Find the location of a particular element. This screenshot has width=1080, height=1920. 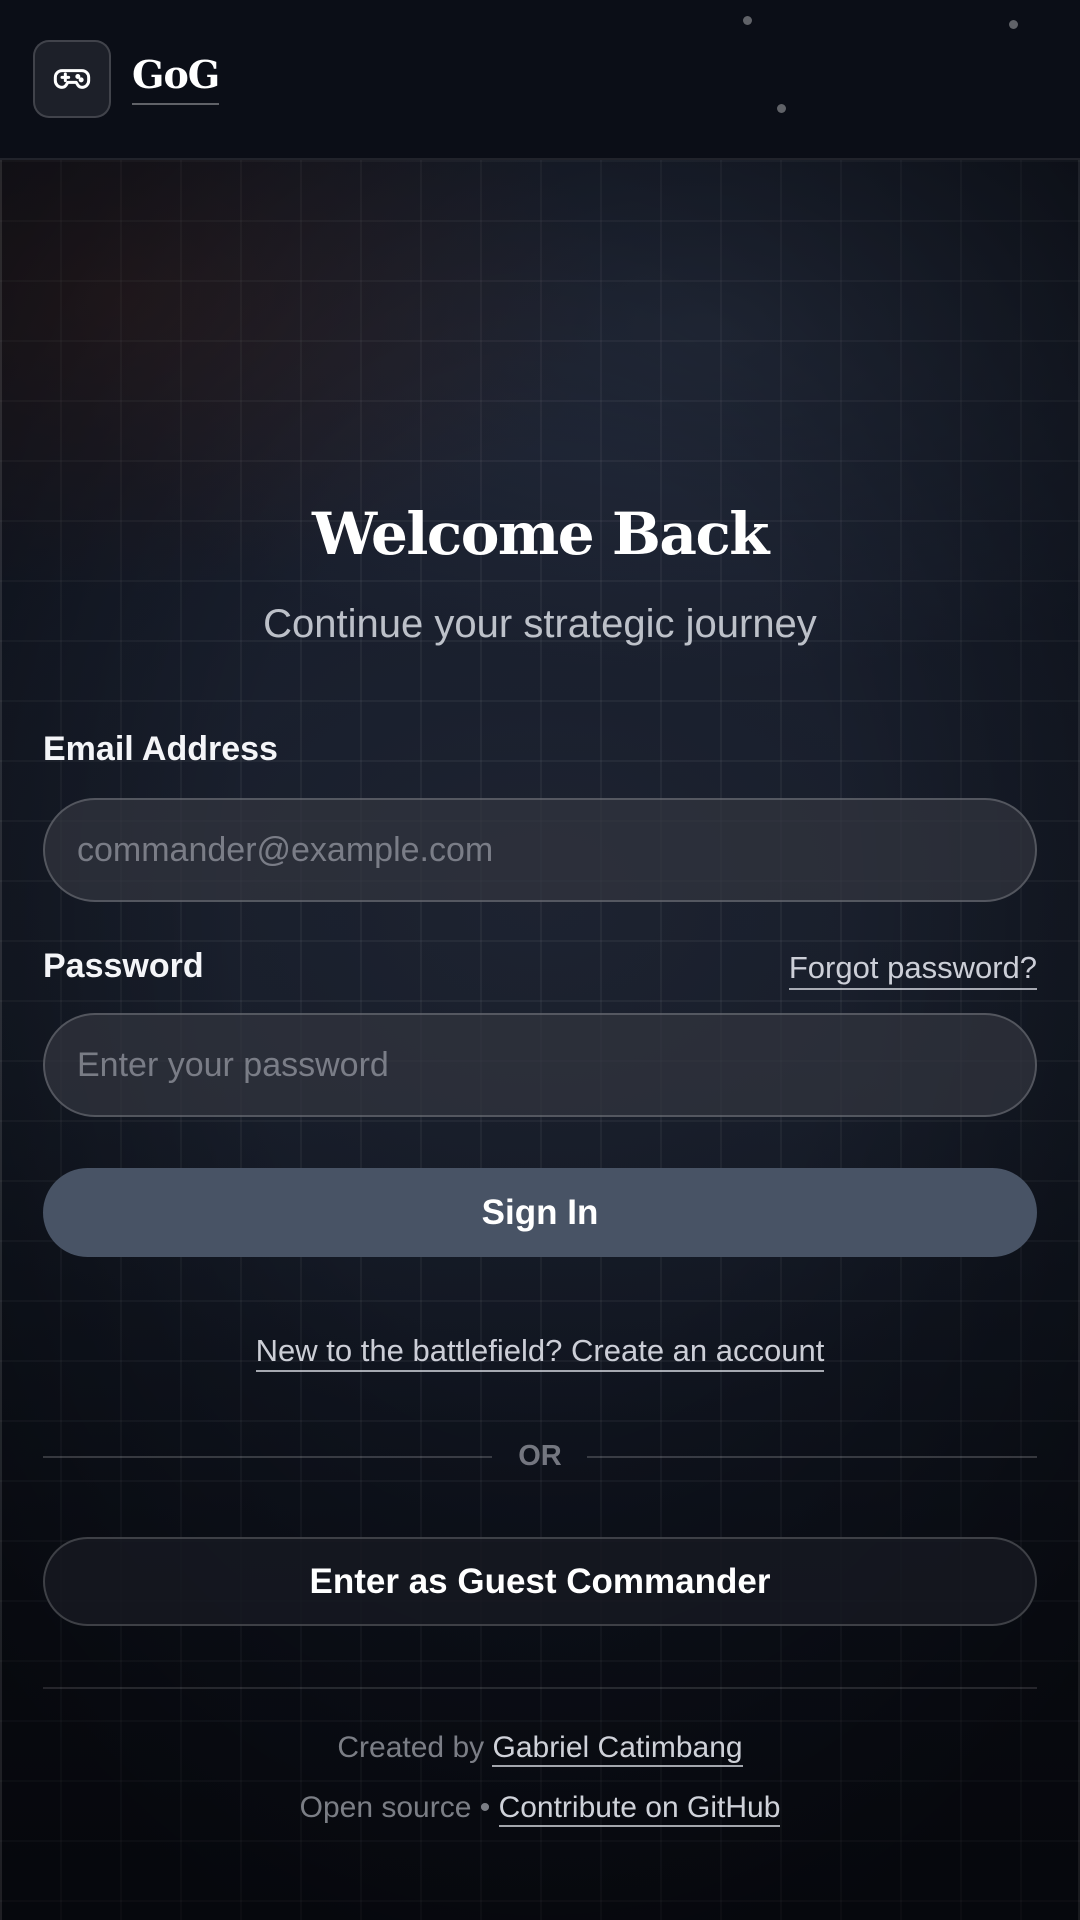

footer-created-prefix: Created by is located at coordinates (411, 1747).